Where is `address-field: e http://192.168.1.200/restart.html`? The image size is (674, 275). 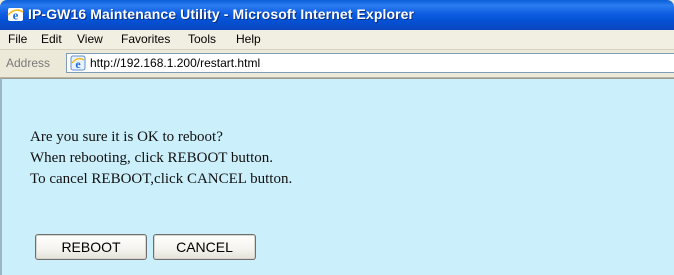
address-field: e http://192.168.1.200/restart.html is located at coordinates (370, 63).